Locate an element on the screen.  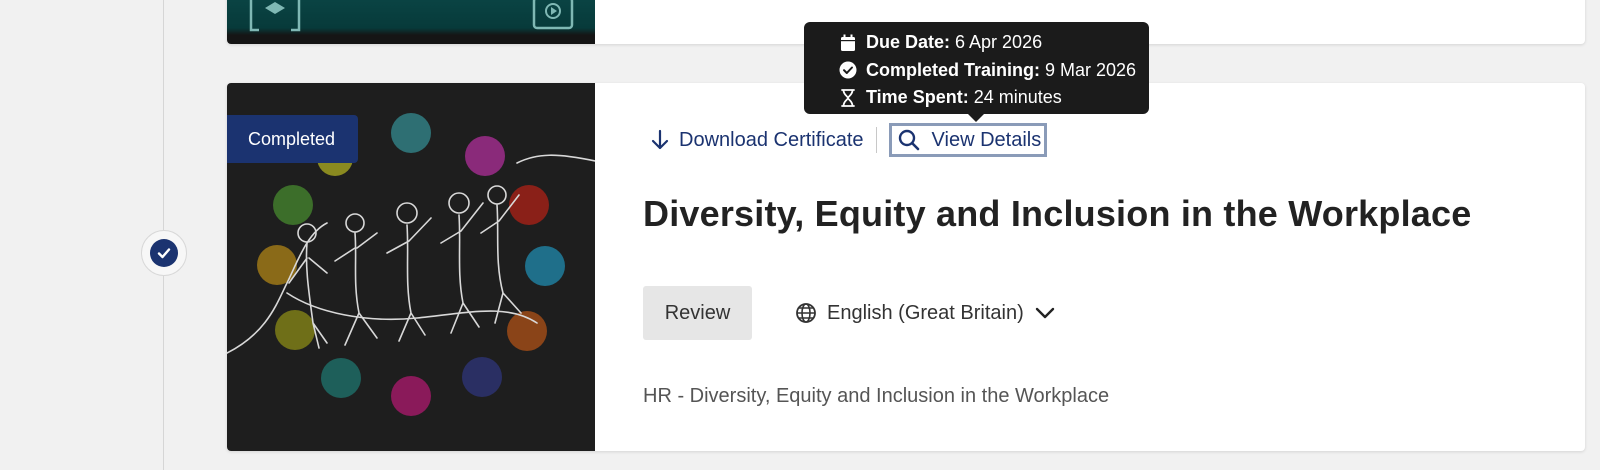
globe-icon is located at coordinates (806, 313).